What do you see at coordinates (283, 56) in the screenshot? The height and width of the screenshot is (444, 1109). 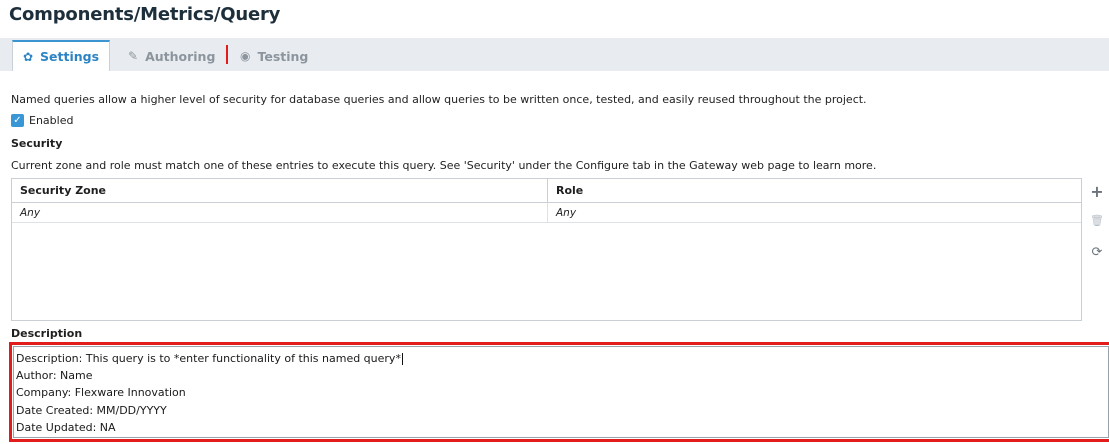 I see `tab-testing-label: Testing` at bounding box center [283, 56].